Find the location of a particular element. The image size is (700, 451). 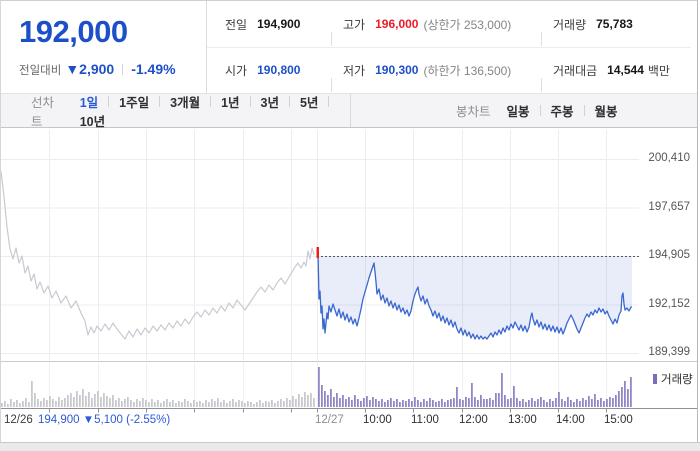

current-price: 192,000 is located at coordinates (73, 31).